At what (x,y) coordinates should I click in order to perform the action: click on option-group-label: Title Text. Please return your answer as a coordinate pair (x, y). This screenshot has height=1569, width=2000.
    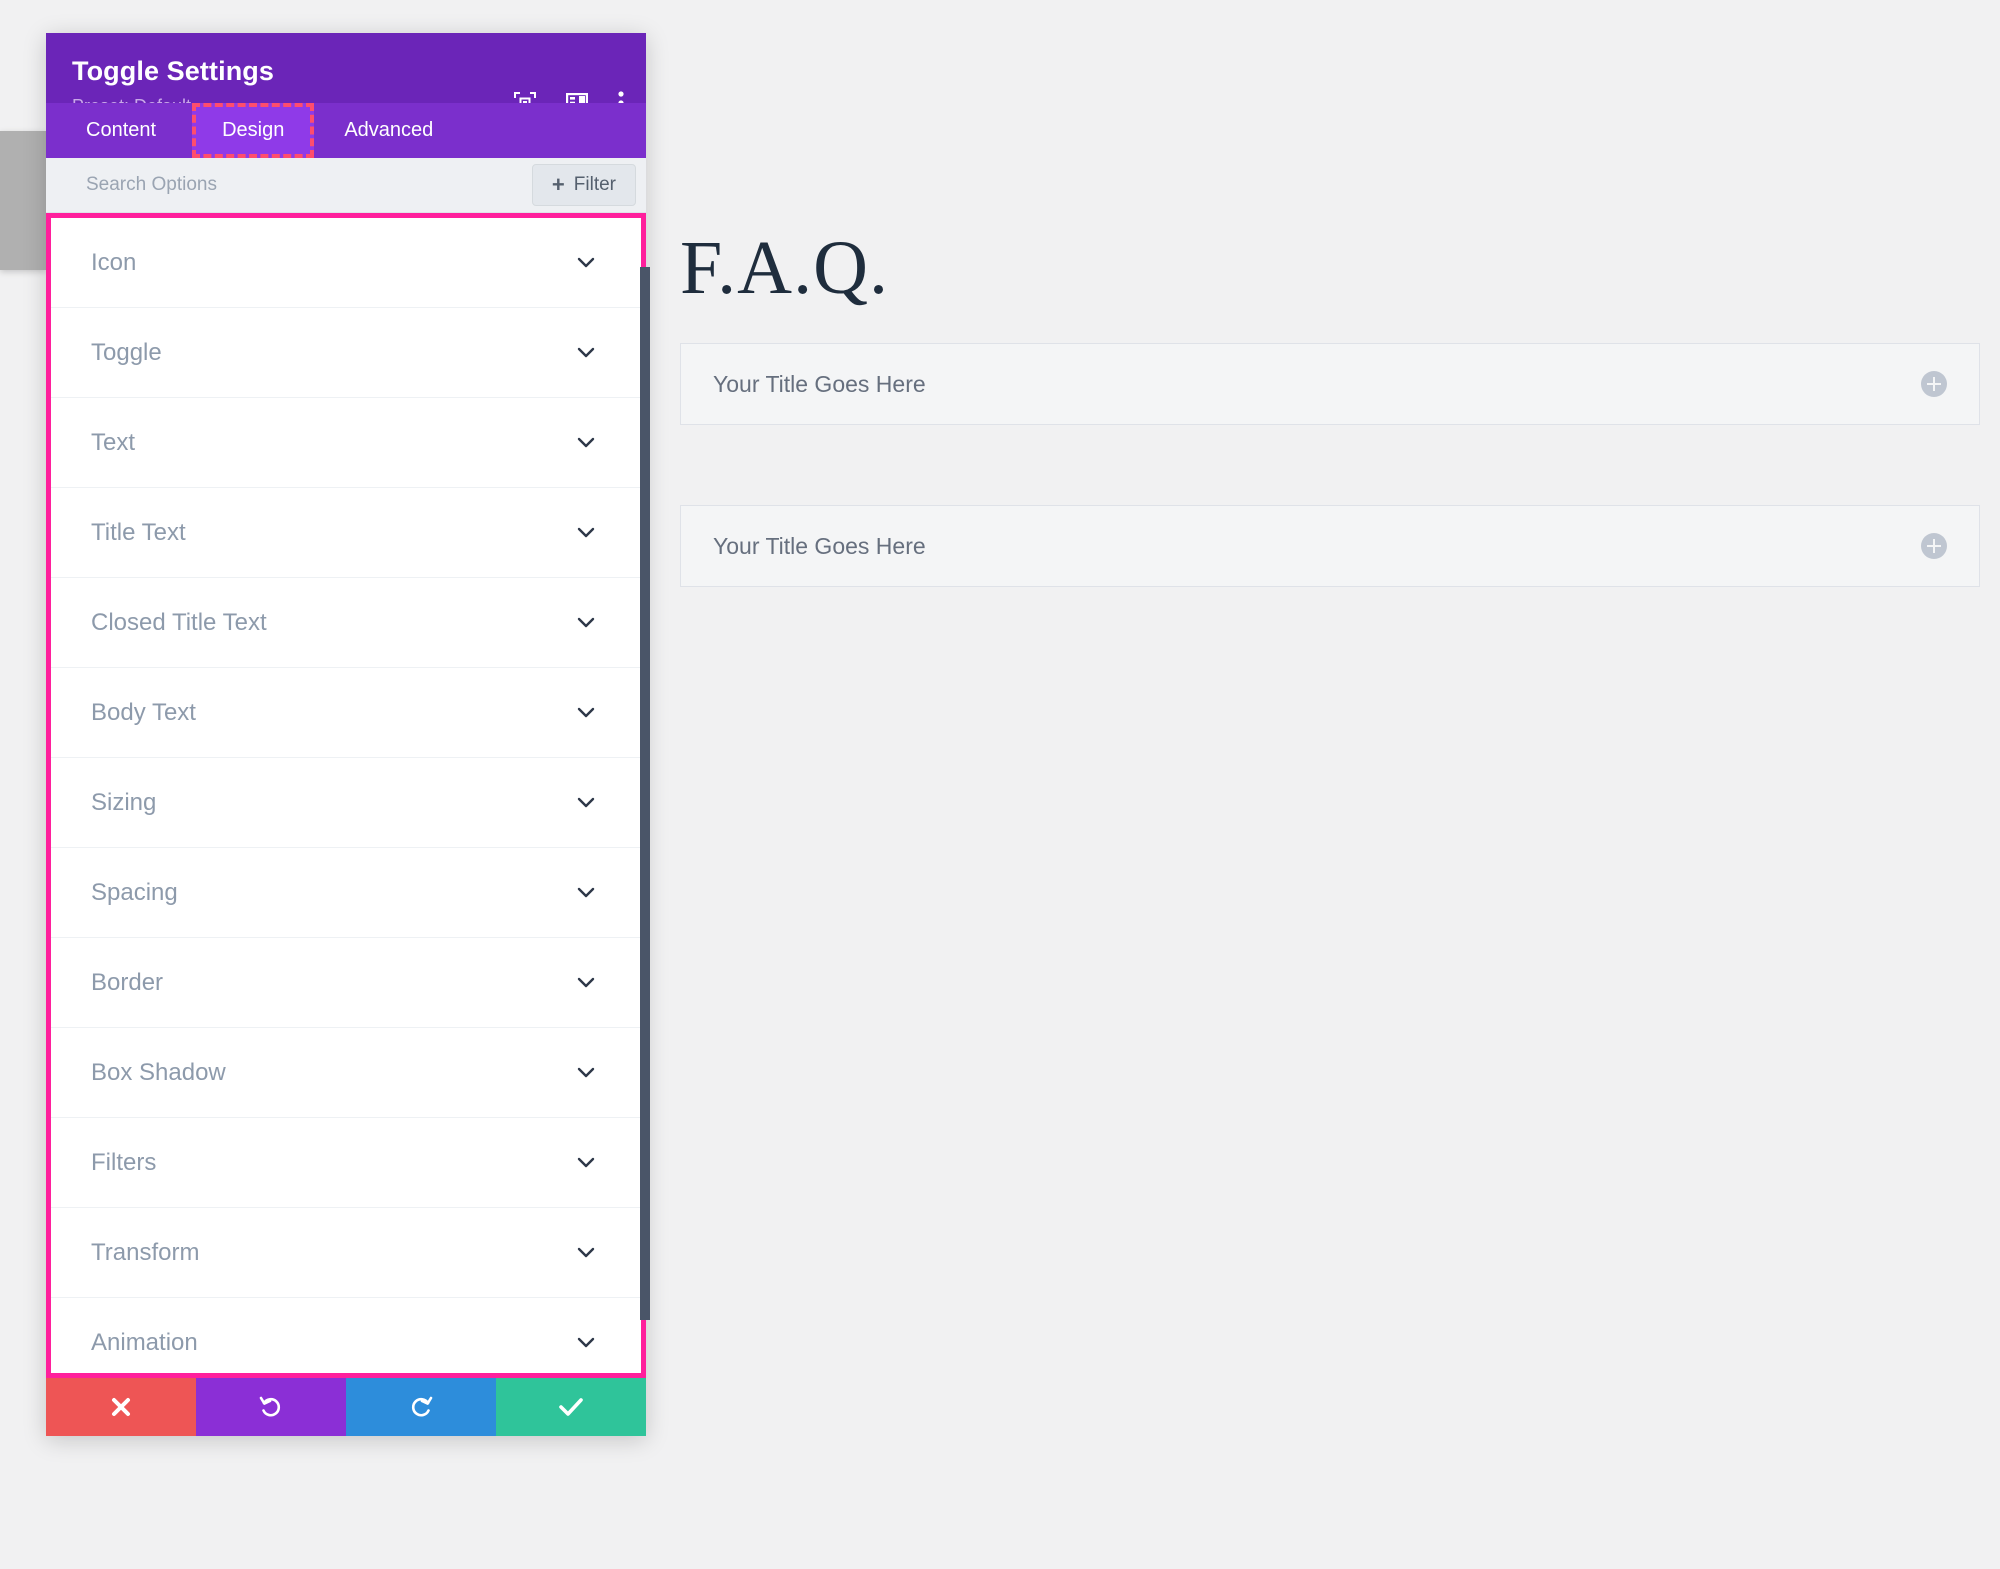
    Looking at the image, I should click on (138, 532).